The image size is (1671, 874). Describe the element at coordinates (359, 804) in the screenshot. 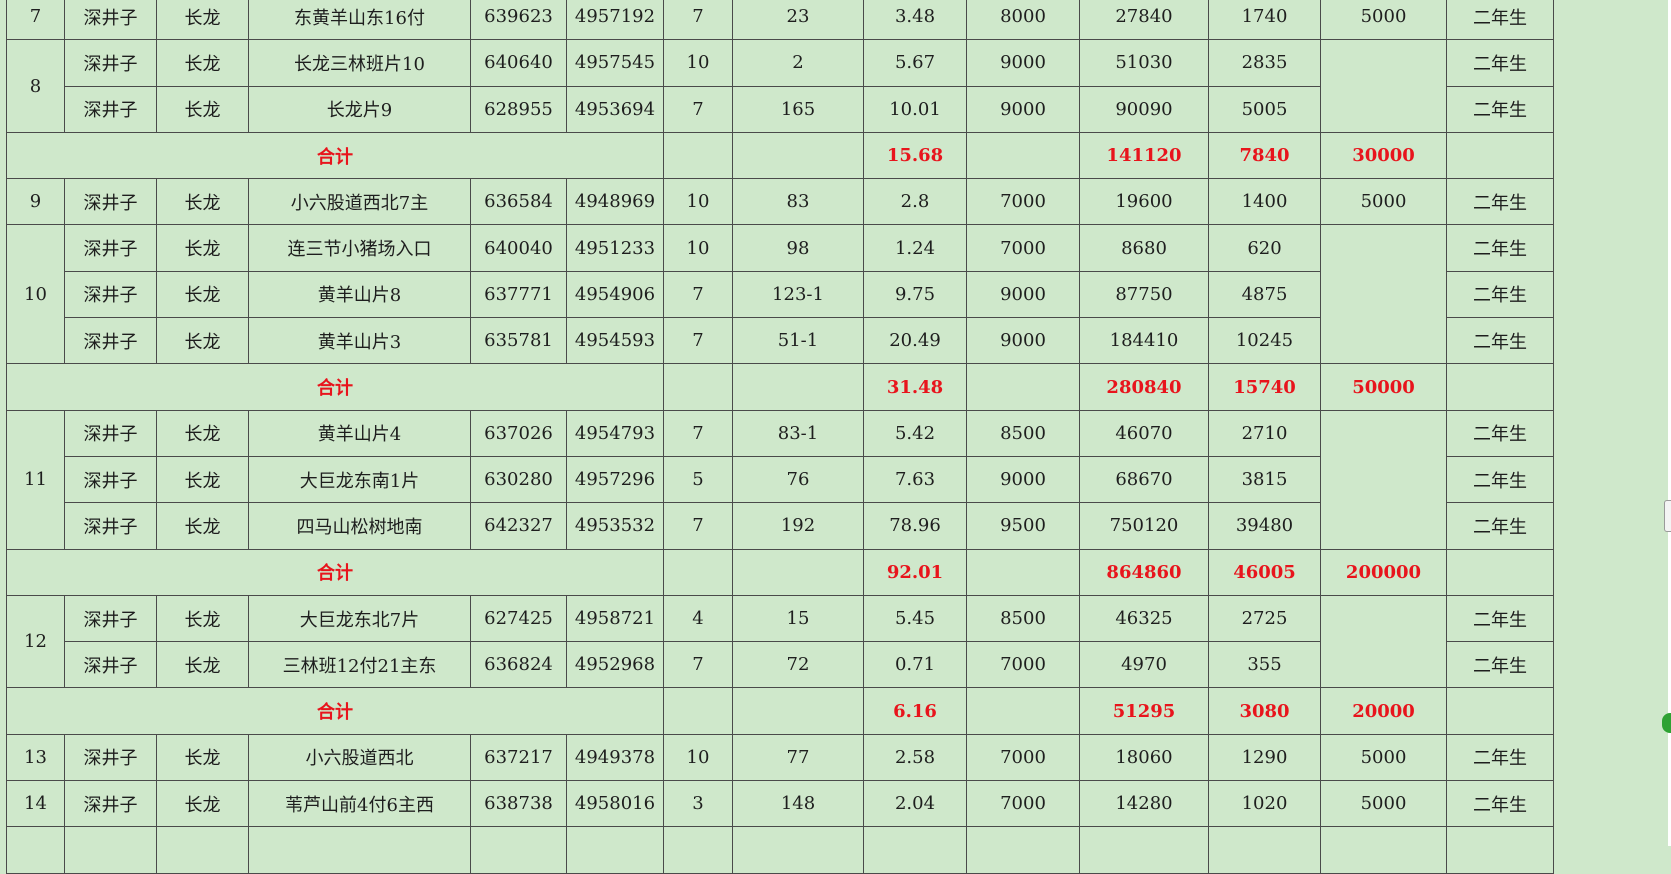

I see `cell-plot: 苇芦山前4付6主西` at that location.